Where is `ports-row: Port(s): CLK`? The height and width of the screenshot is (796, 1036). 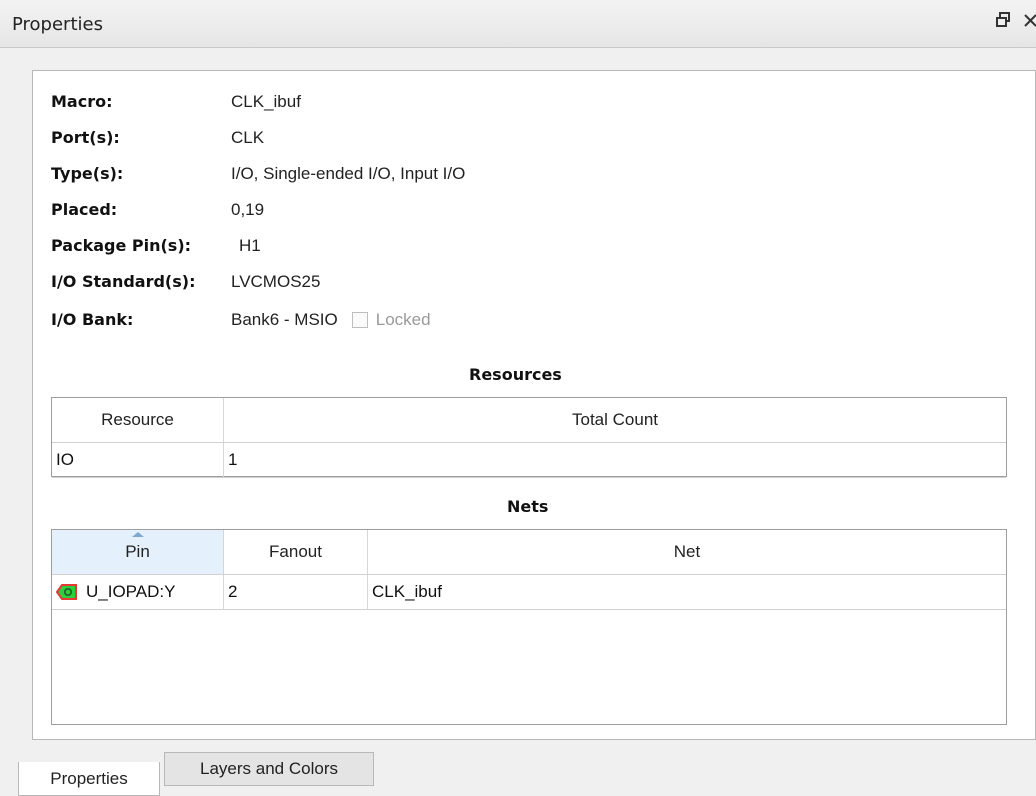 ports-row: Port(s): CLK is located at coordinates (157, 138).